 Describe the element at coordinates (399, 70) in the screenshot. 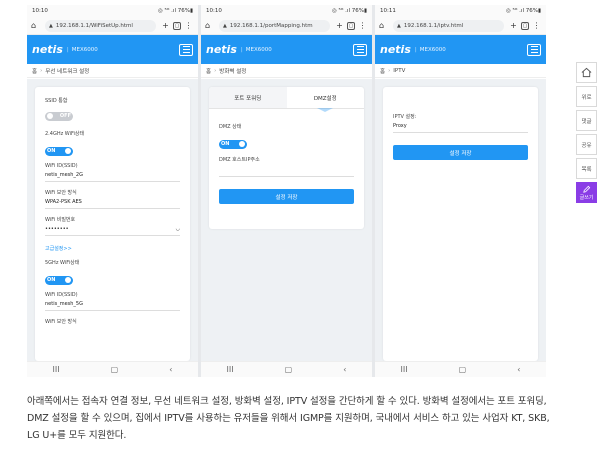

I see `breadcrumb-page: IPTV` at that location.